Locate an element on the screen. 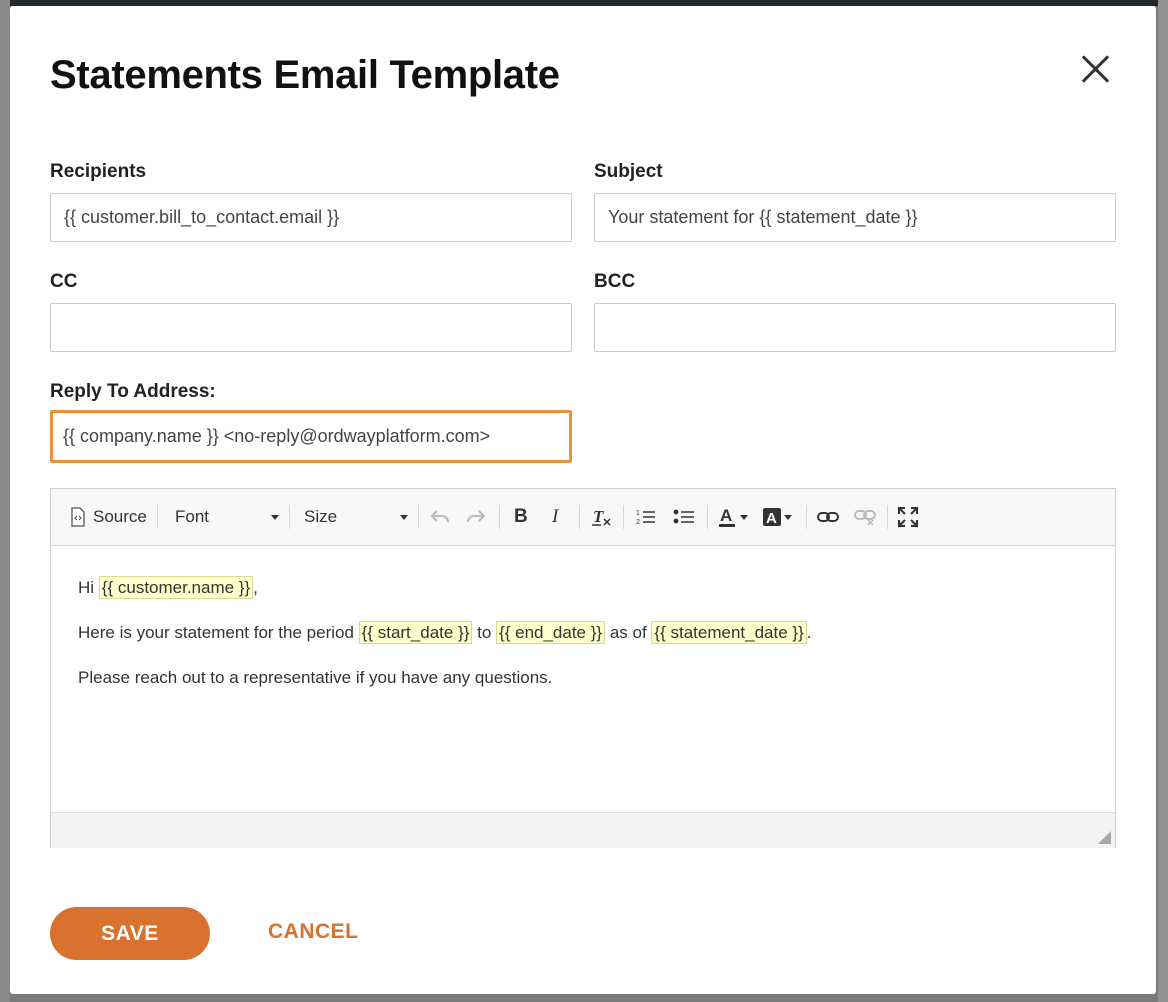  undo-icon is located at coordinates (439, 516).